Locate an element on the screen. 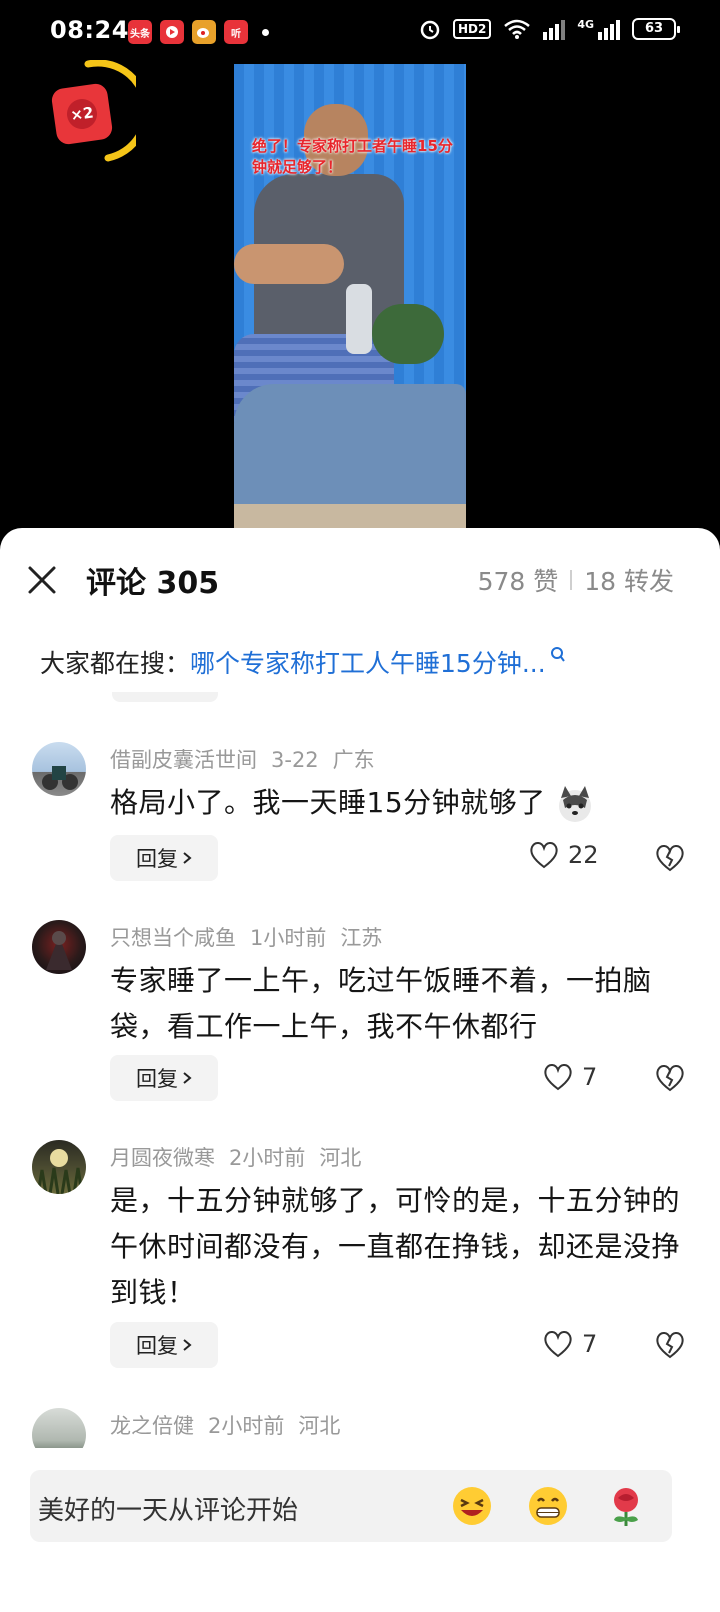 The height and width of the screenshot is (1612, 720). grinning-teeth-emoji is located at coordinates (548, 1506).